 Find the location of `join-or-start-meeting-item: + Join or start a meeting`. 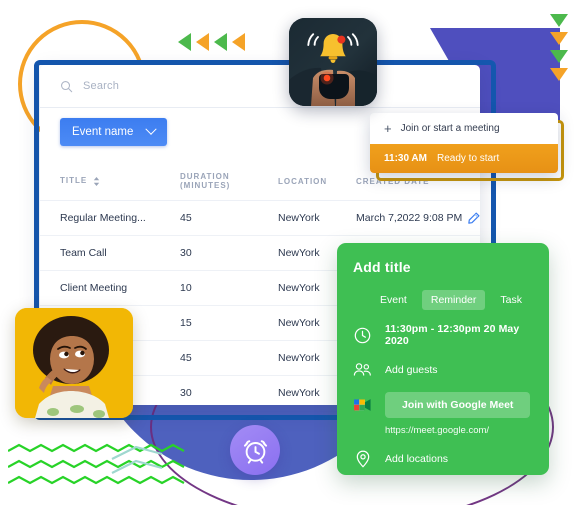

join-or-start-meeting-item: + Join or start a meeting is located at coordinates (464, 128).